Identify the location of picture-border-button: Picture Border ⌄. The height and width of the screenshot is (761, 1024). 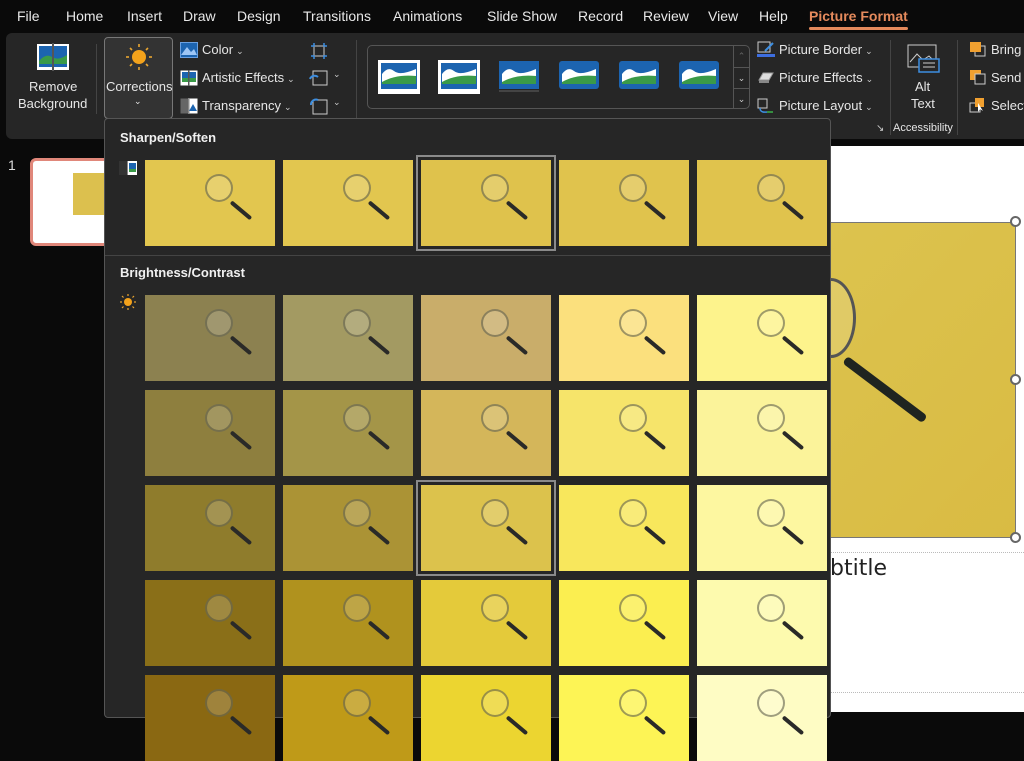
(817, 51).